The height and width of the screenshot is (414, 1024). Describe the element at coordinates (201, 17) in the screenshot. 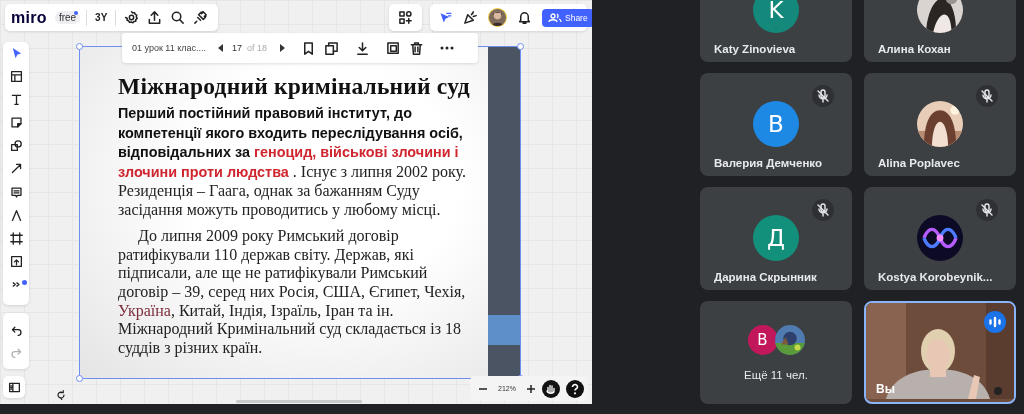

I see `plug-icon` at that location.